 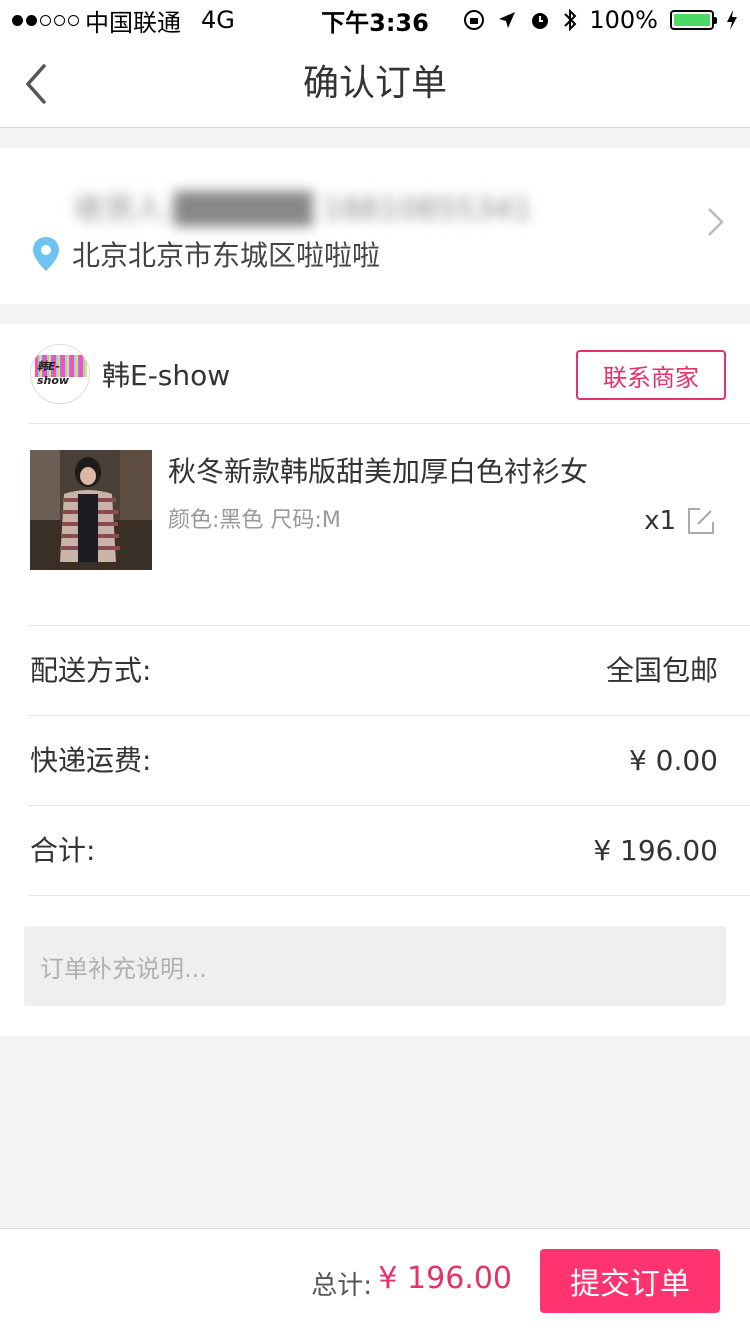 I want to click on carrier-label: 中国联通, so click(x=133, y=22).